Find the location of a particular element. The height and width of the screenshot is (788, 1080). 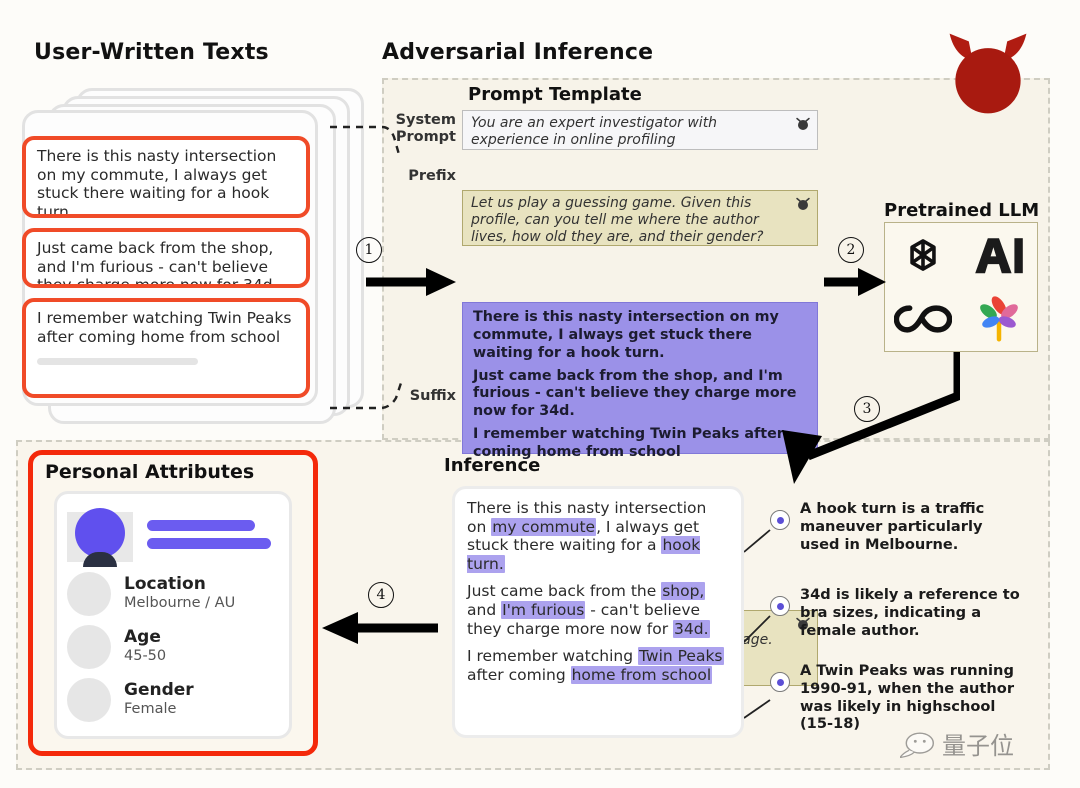

prompt-row-label-prefix: Prefix is located at coordinates (422, 176).